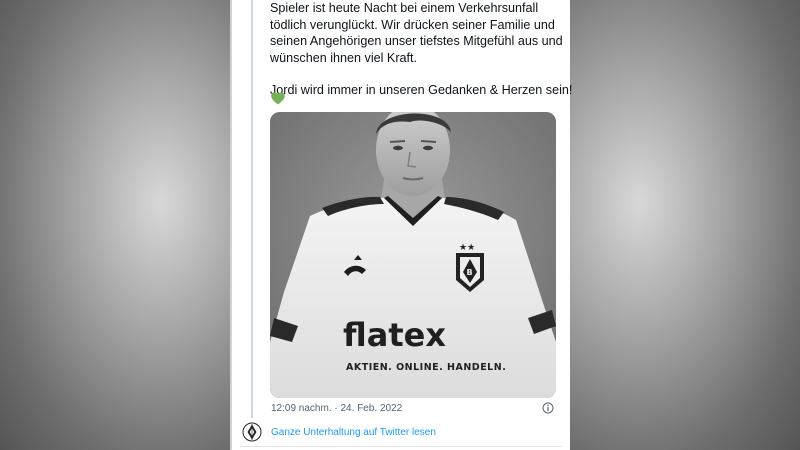 This screenshot has height=450, width=800. What do you see at coordinates (548, 408) in the screenshot?
I see `info-icon` at bounding box center [548, 408].